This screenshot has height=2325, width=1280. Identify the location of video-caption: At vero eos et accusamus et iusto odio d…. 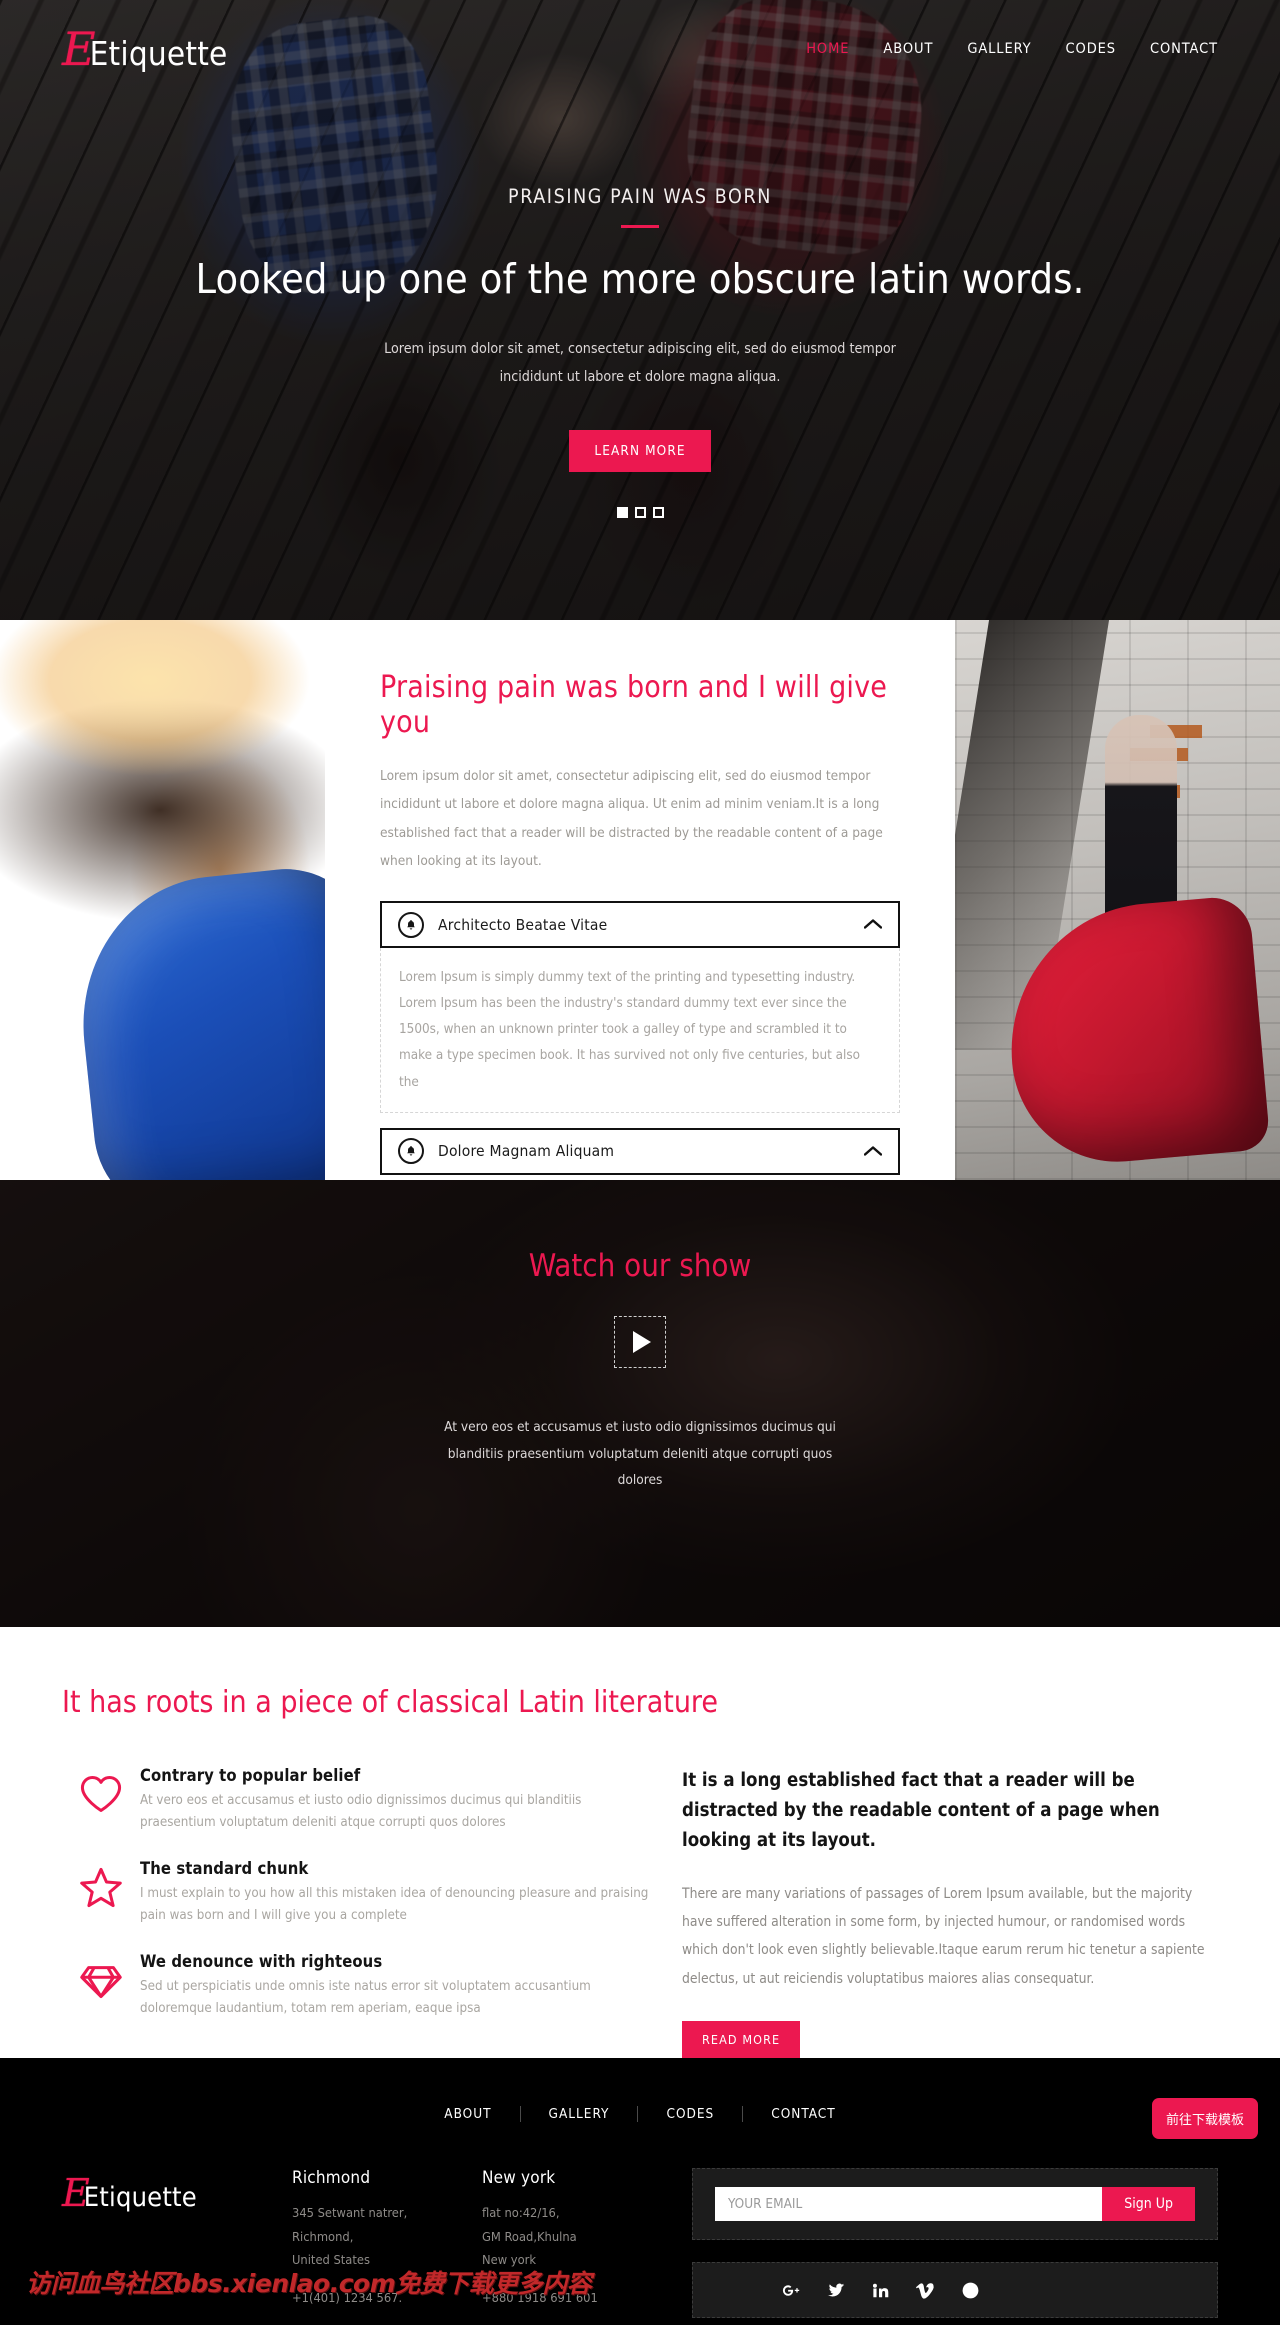
(640, 1453).